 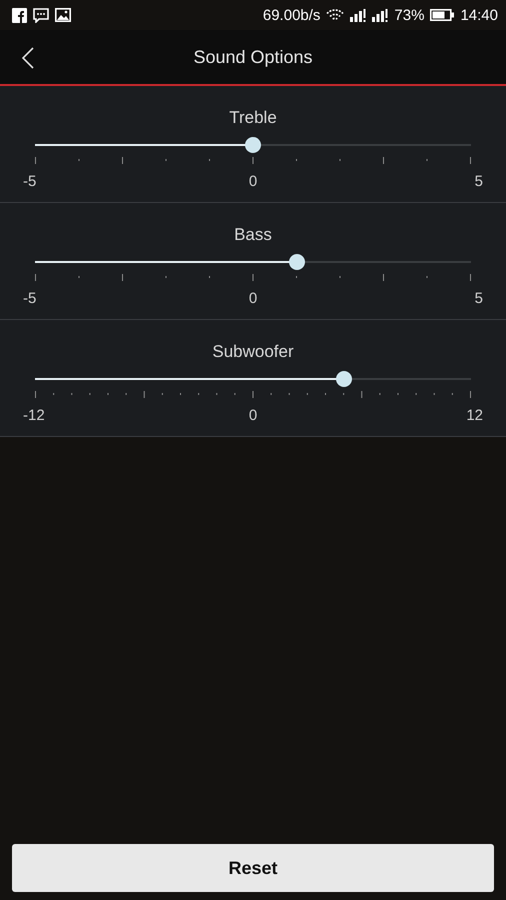 What do you see at coordinates (41, 15) in the screenshot?
I see `message-icon` at bounding box center [41, 15].